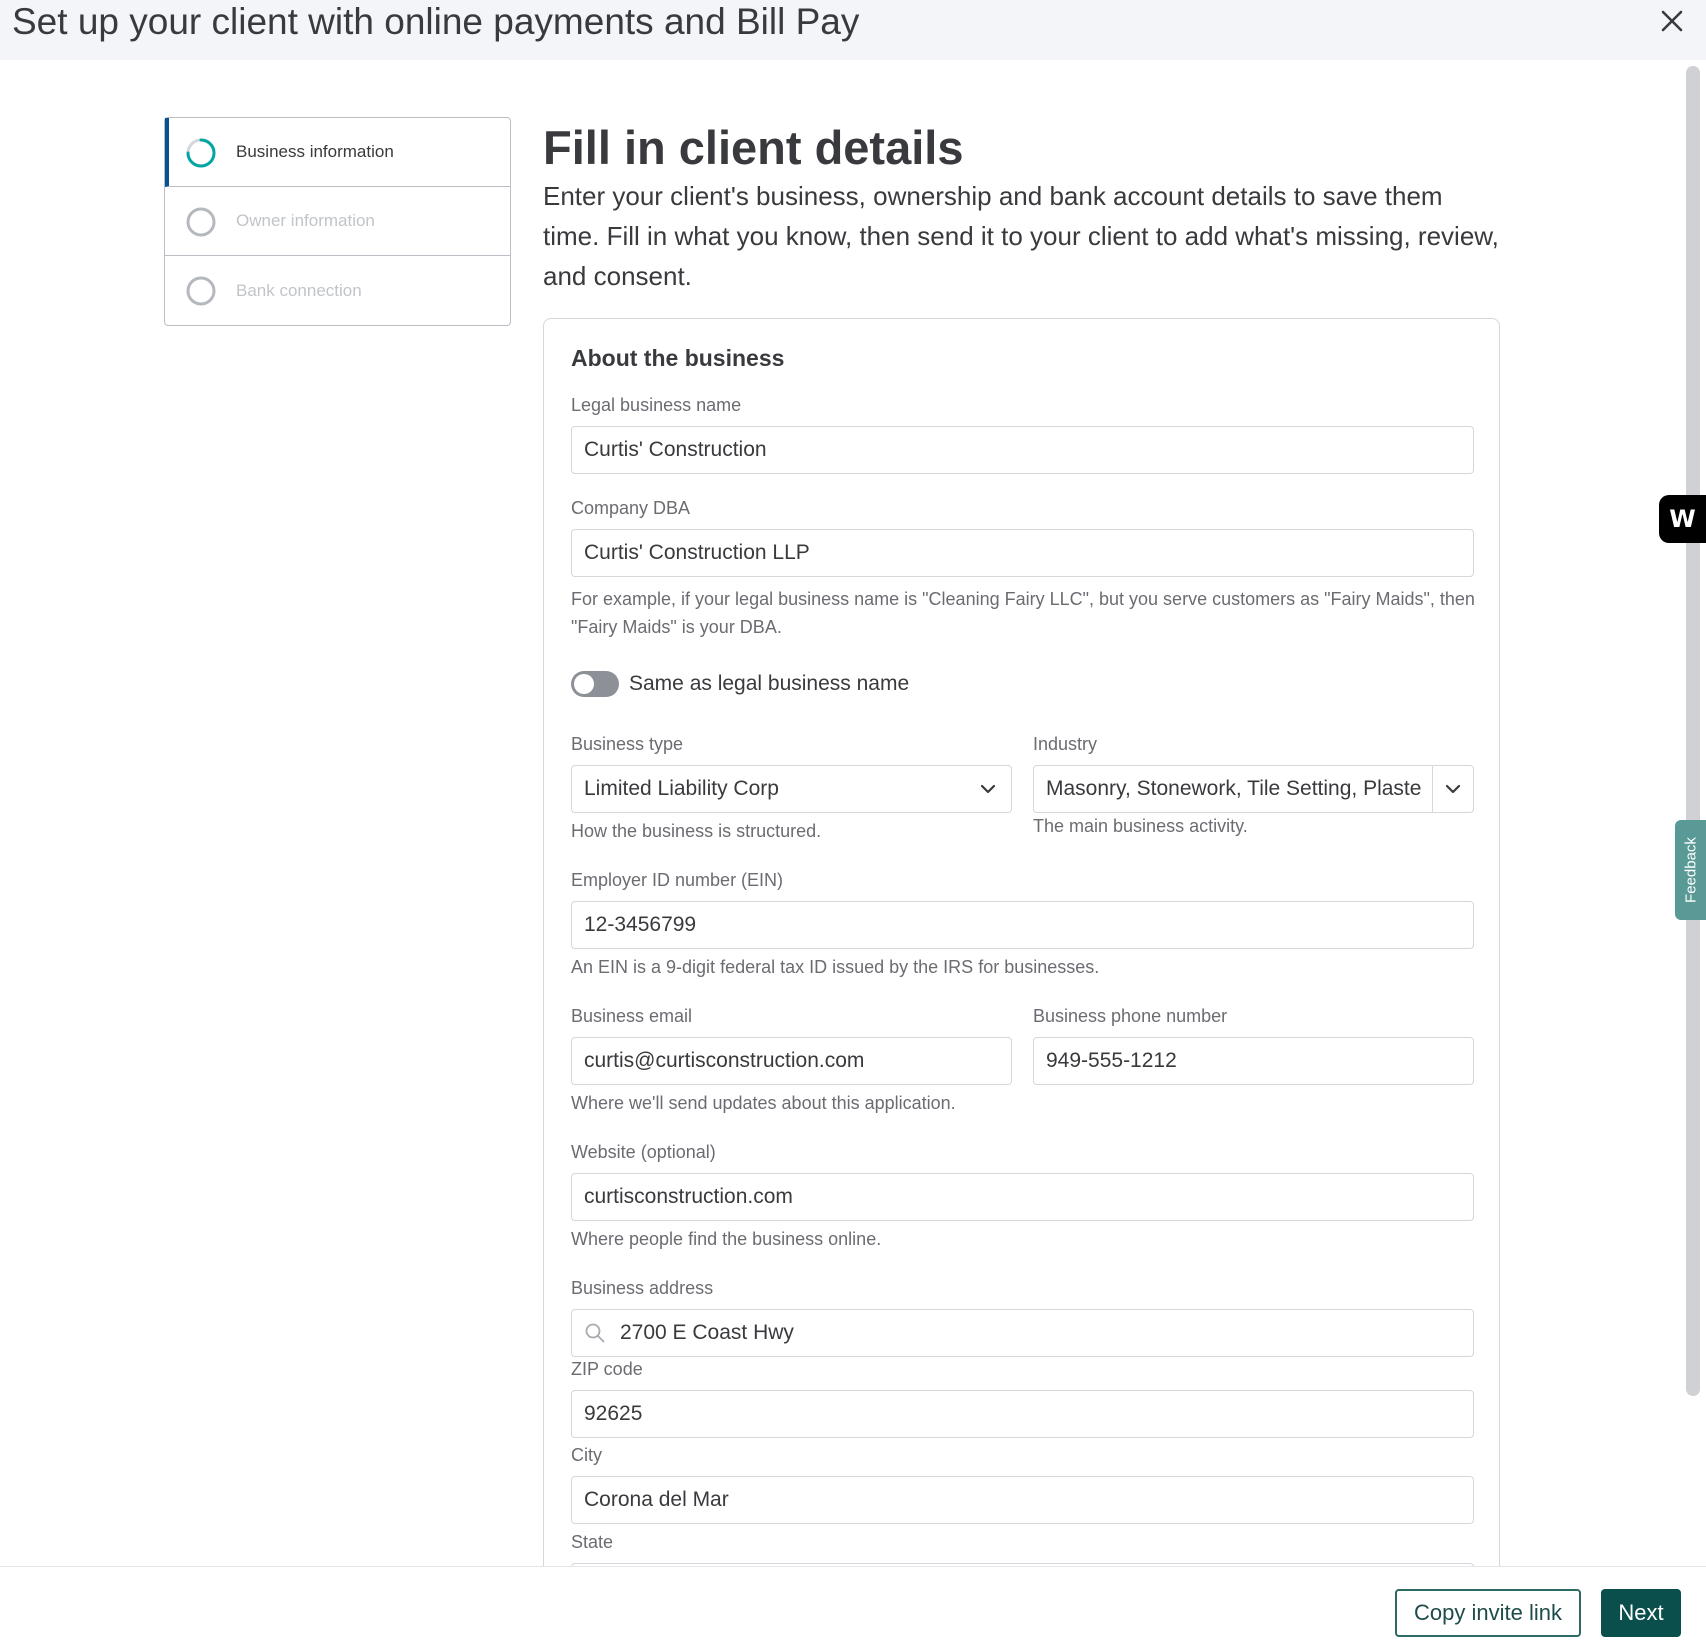 The width and height of the screenshot is (1706, 1642). I want to click on city-input: Corona del Mar, so click(1022, 1500).